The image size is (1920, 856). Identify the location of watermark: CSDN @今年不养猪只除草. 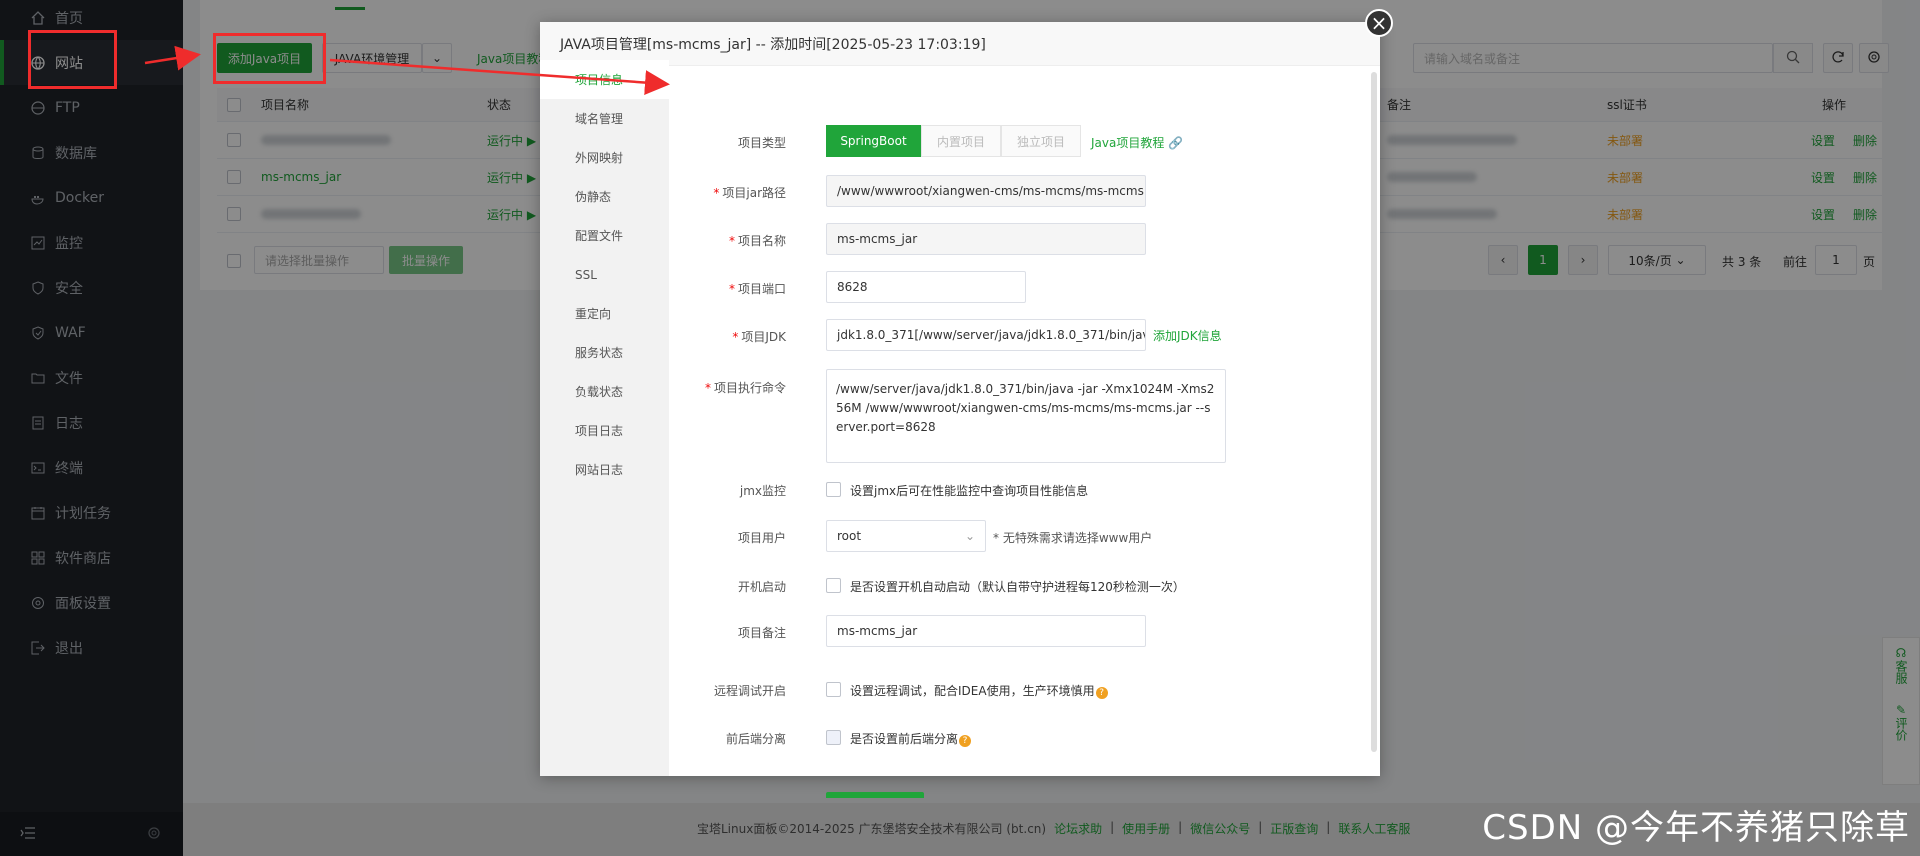
(1696, 828).